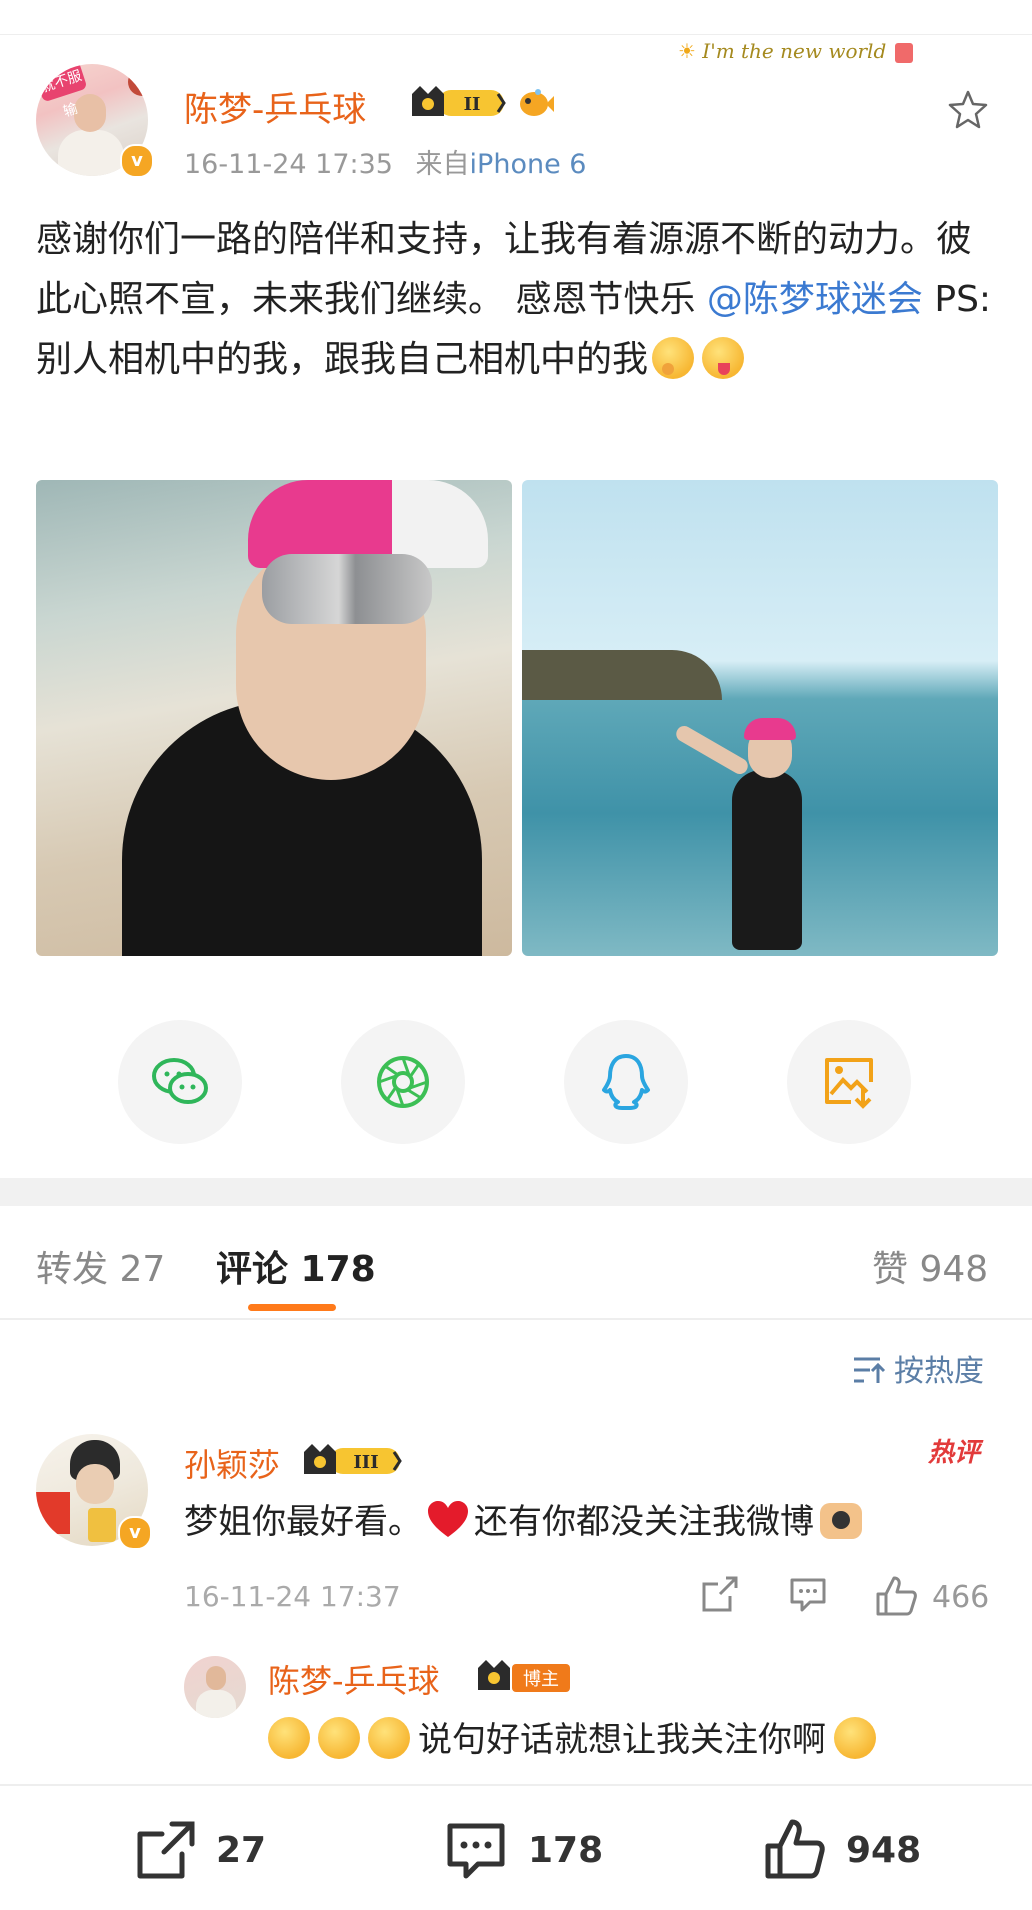 Image resolution: width=1032 pixels, height=1910 pixels. I want to click on comment-text-part2: 还有你都没关注我微博, so click(644, 1522).